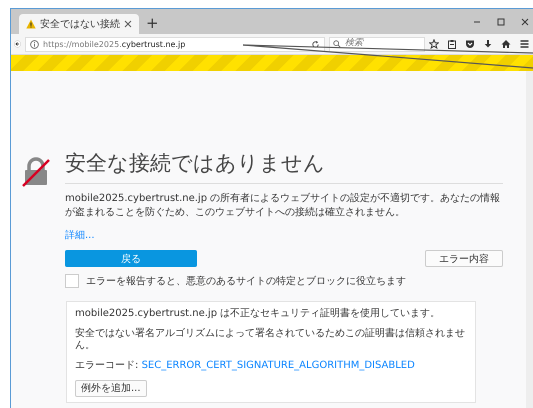  Describe the element at coordinates (434, 44) in the screenshot. I see `star-icon` at that location.